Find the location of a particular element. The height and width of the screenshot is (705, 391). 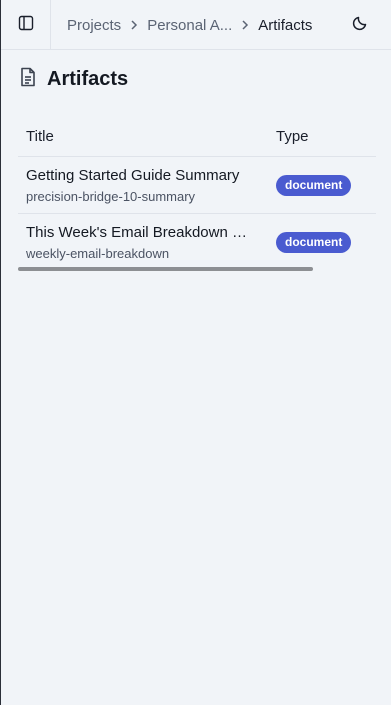

moon-icon is located at coordinates (360, 25).